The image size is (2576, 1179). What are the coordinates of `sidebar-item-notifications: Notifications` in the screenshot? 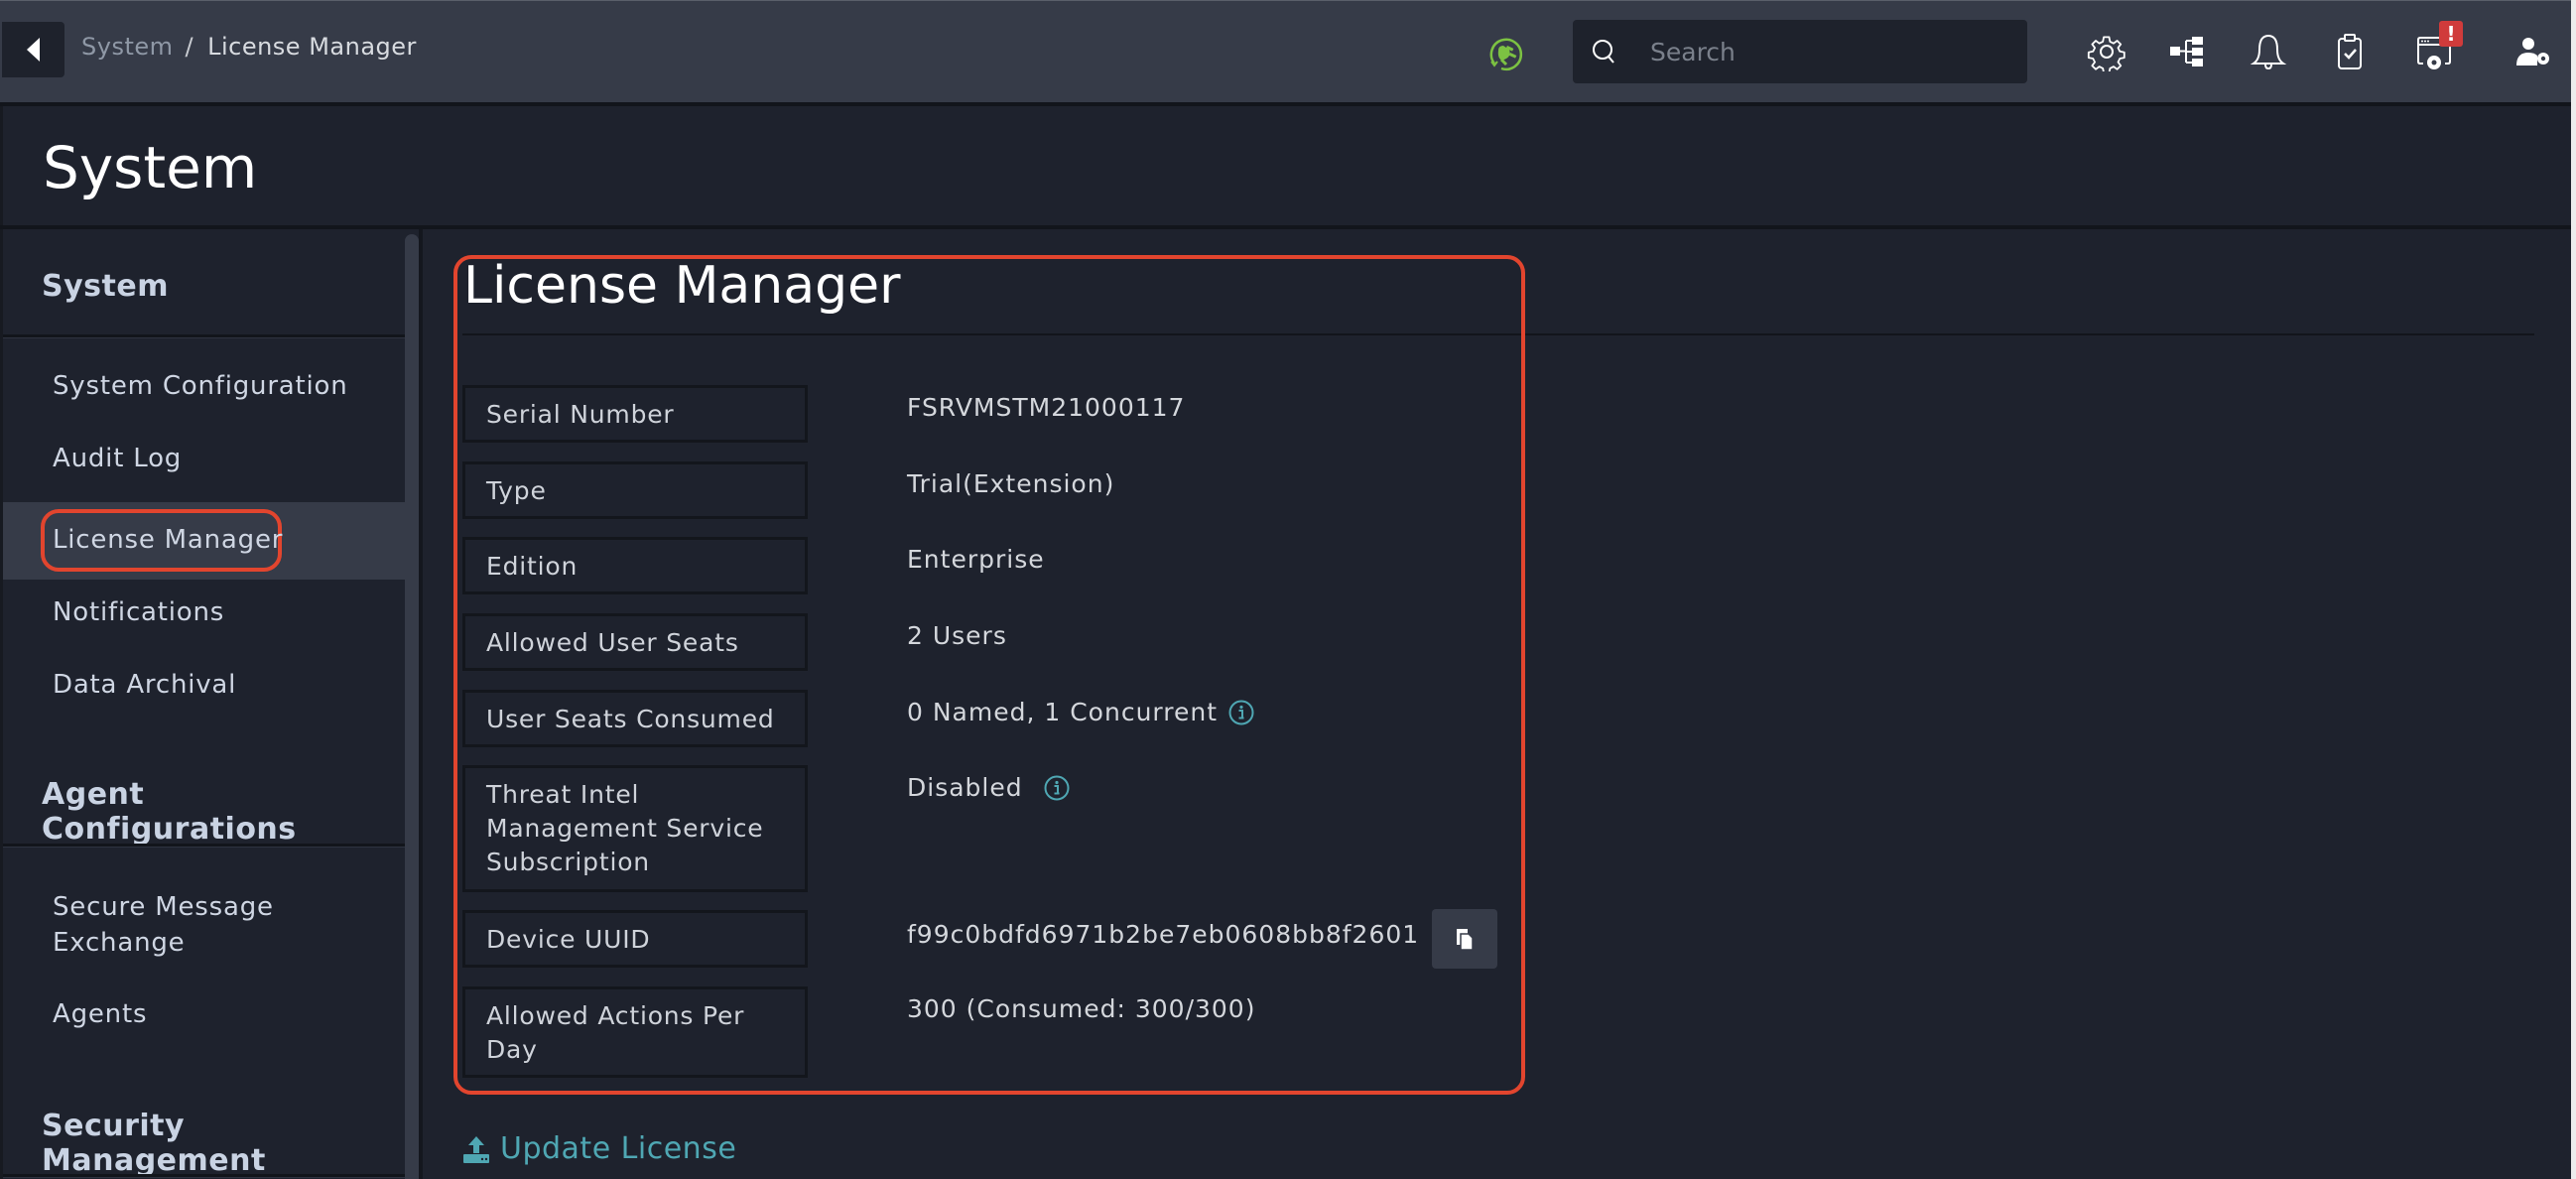 It's located at (204, 630).